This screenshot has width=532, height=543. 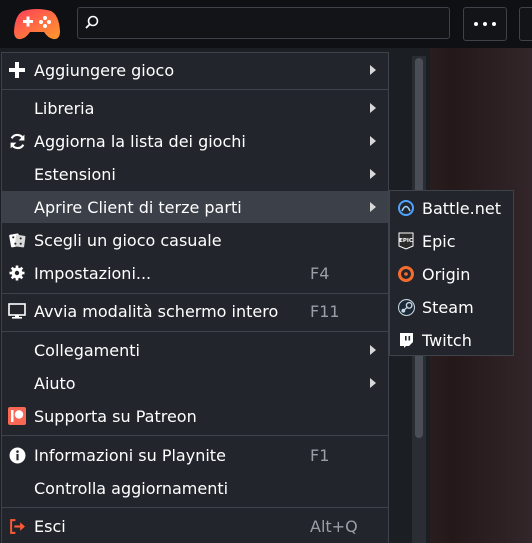 I want to click on menu-item-links: Collegamenti, so click(x=195, y=350).